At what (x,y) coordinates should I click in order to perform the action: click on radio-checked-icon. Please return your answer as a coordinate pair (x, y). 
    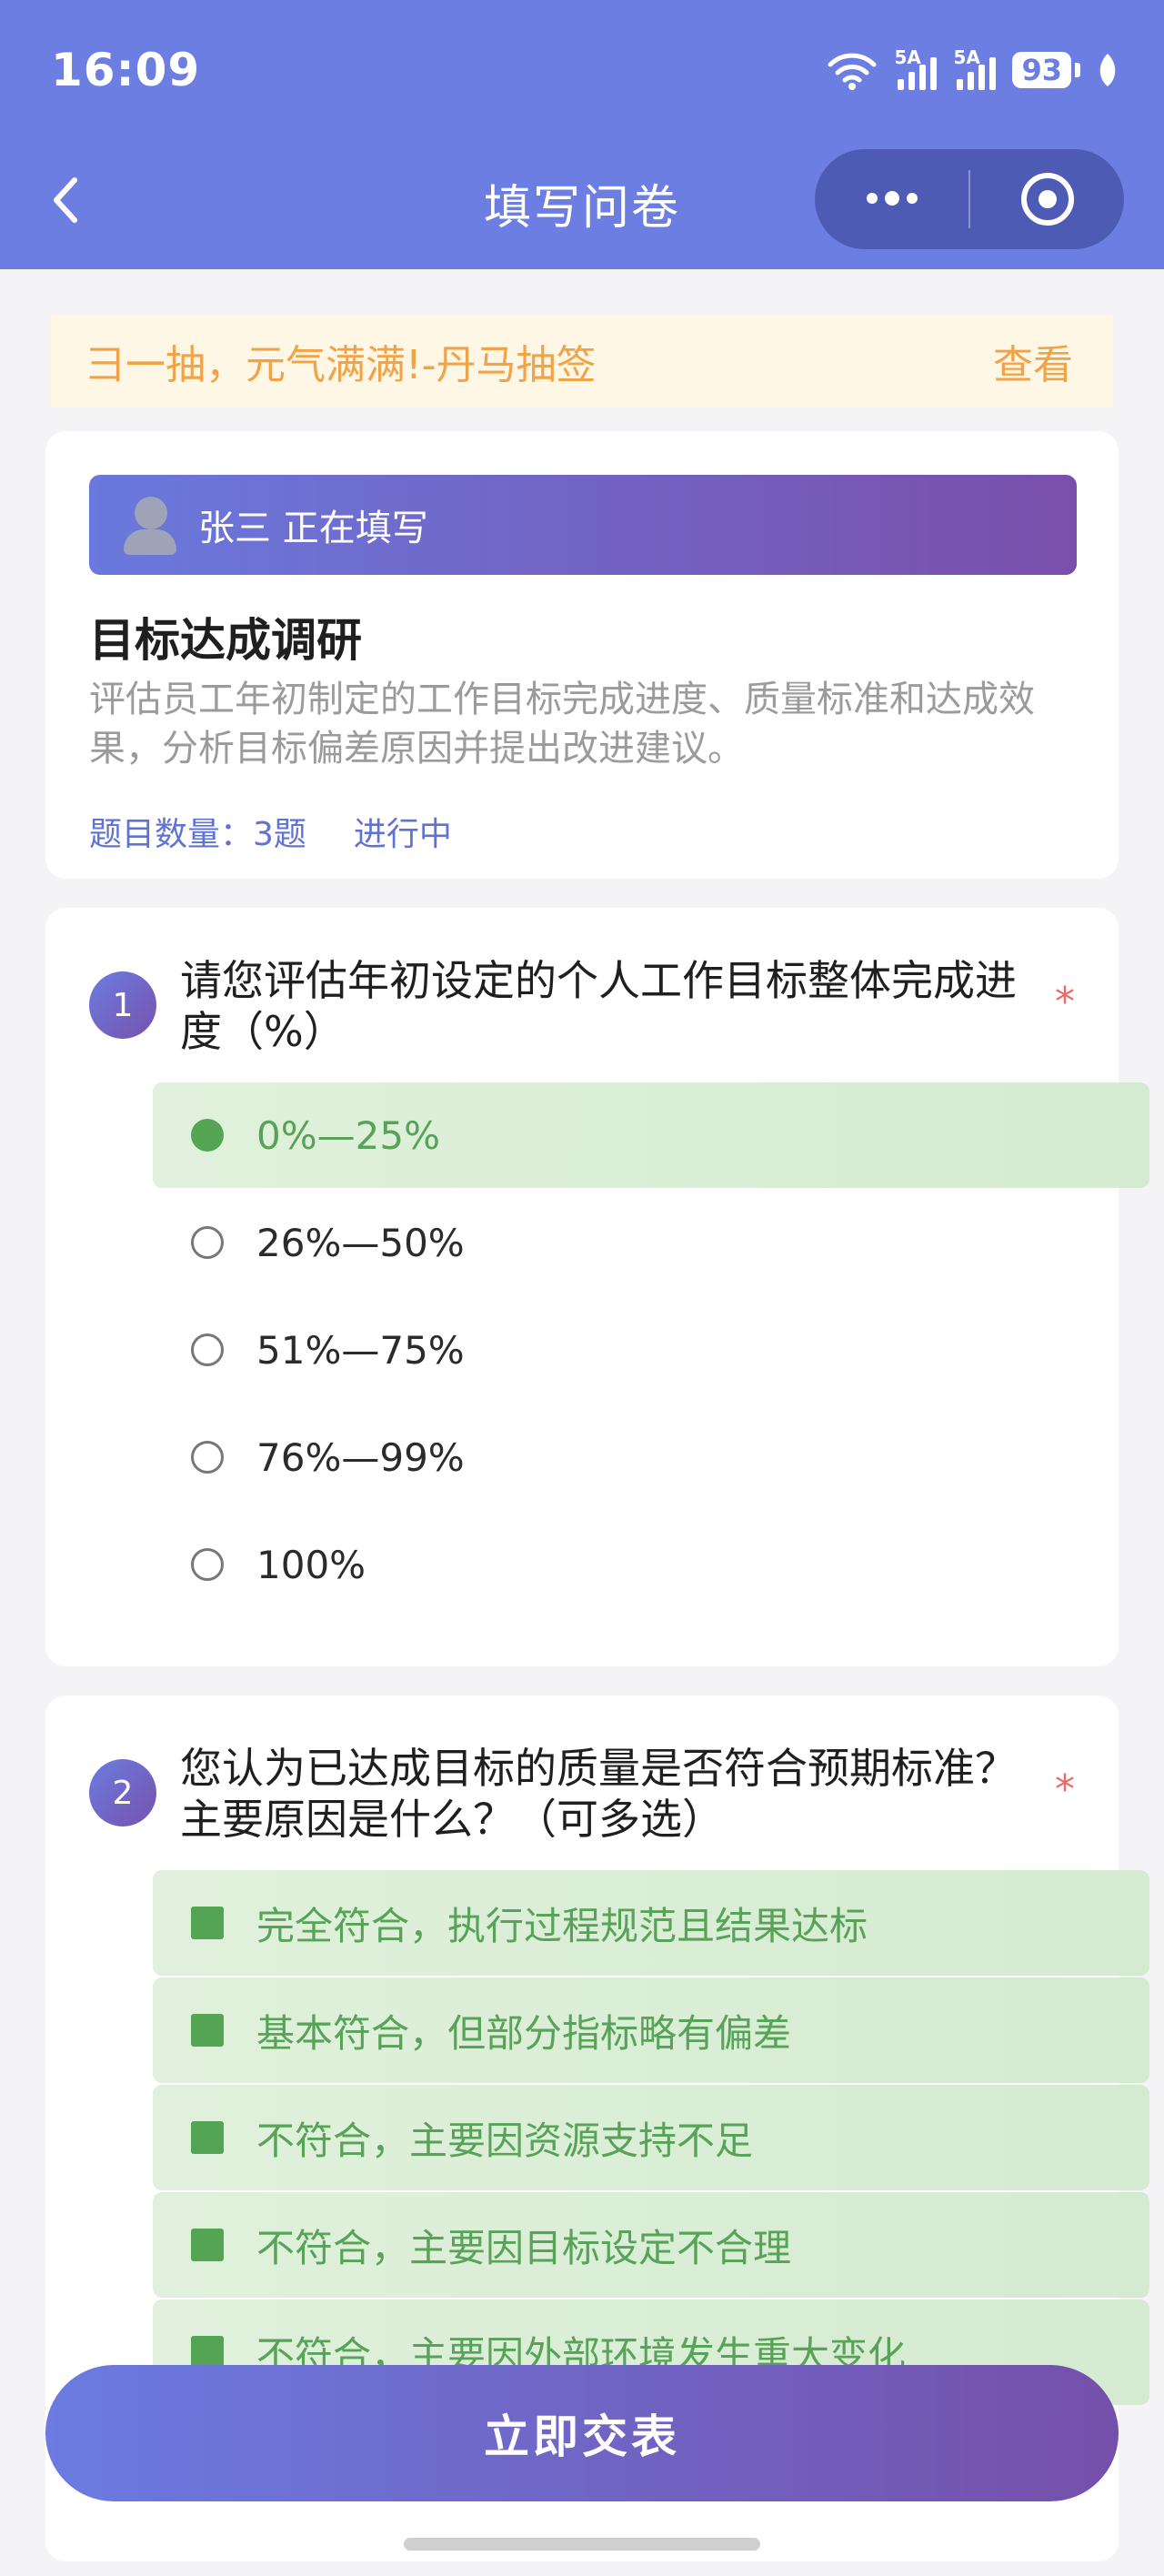
    Looking at the image, I should click on (208, 1135).